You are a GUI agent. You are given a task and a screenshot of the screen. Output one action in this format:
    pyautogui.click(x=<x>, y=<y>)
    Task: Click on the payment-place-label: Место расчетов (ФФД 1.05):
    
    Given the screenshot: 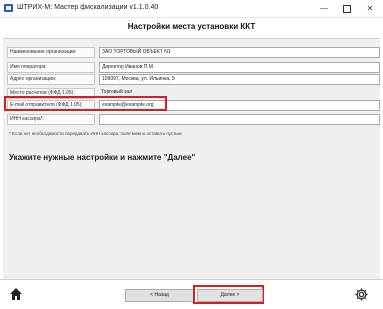 What is the action you would take?
    pyautogui.click(x=51, y=93)
    